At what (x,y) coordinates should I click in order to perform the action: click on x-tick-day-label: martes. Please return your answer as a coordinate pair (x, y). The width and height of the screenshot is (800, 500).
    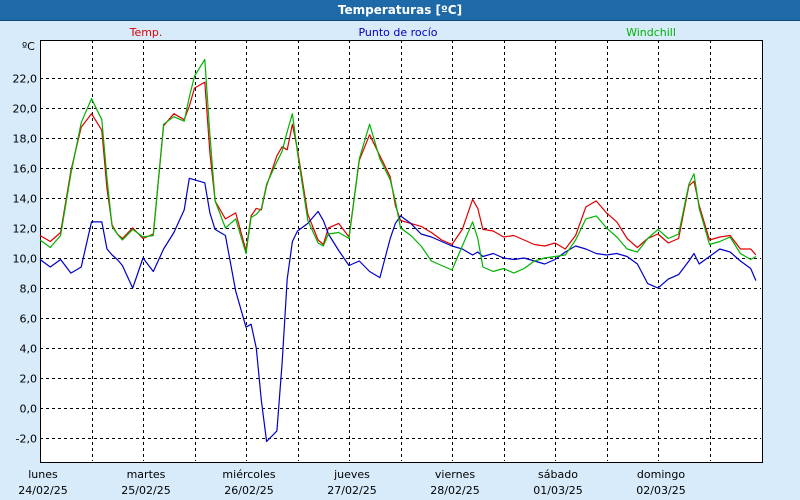
    Looking at the image, I should click on (146, 474).